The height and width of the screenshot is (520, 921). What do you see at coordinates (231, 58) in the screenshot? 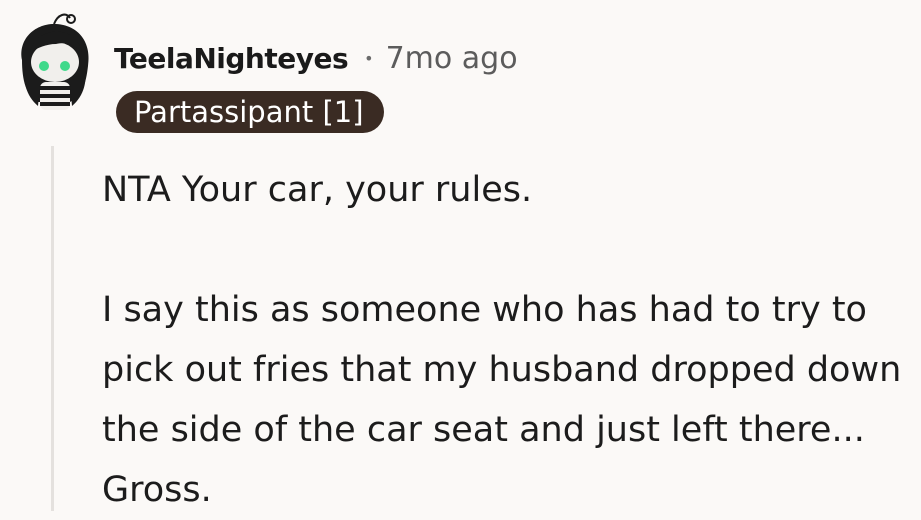
I see `username-link: TeelaNighteyes` at bounding box center [231, 58].